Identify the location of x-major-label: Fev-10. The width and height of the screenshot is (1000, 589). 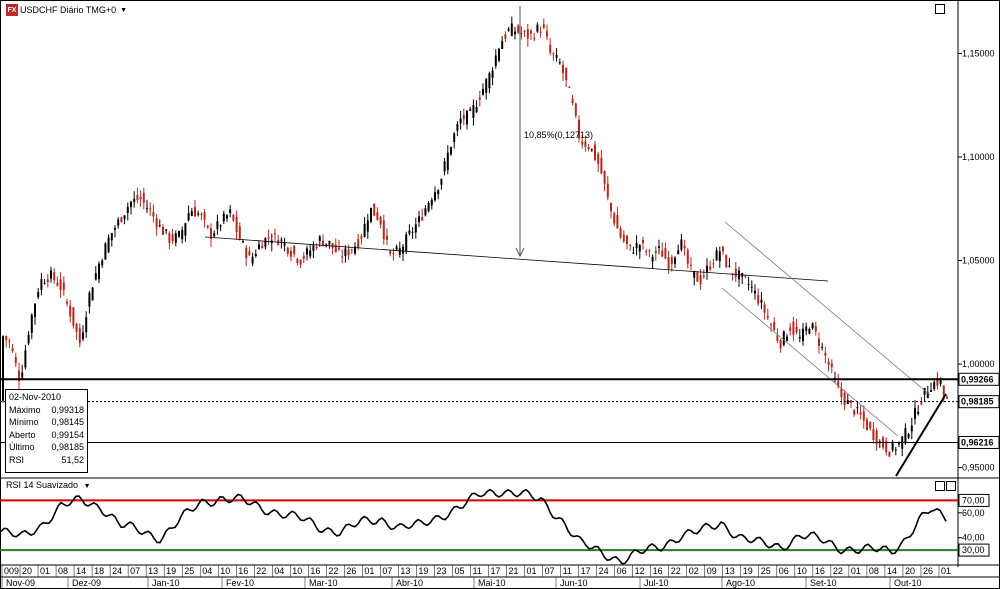
(240, 583).